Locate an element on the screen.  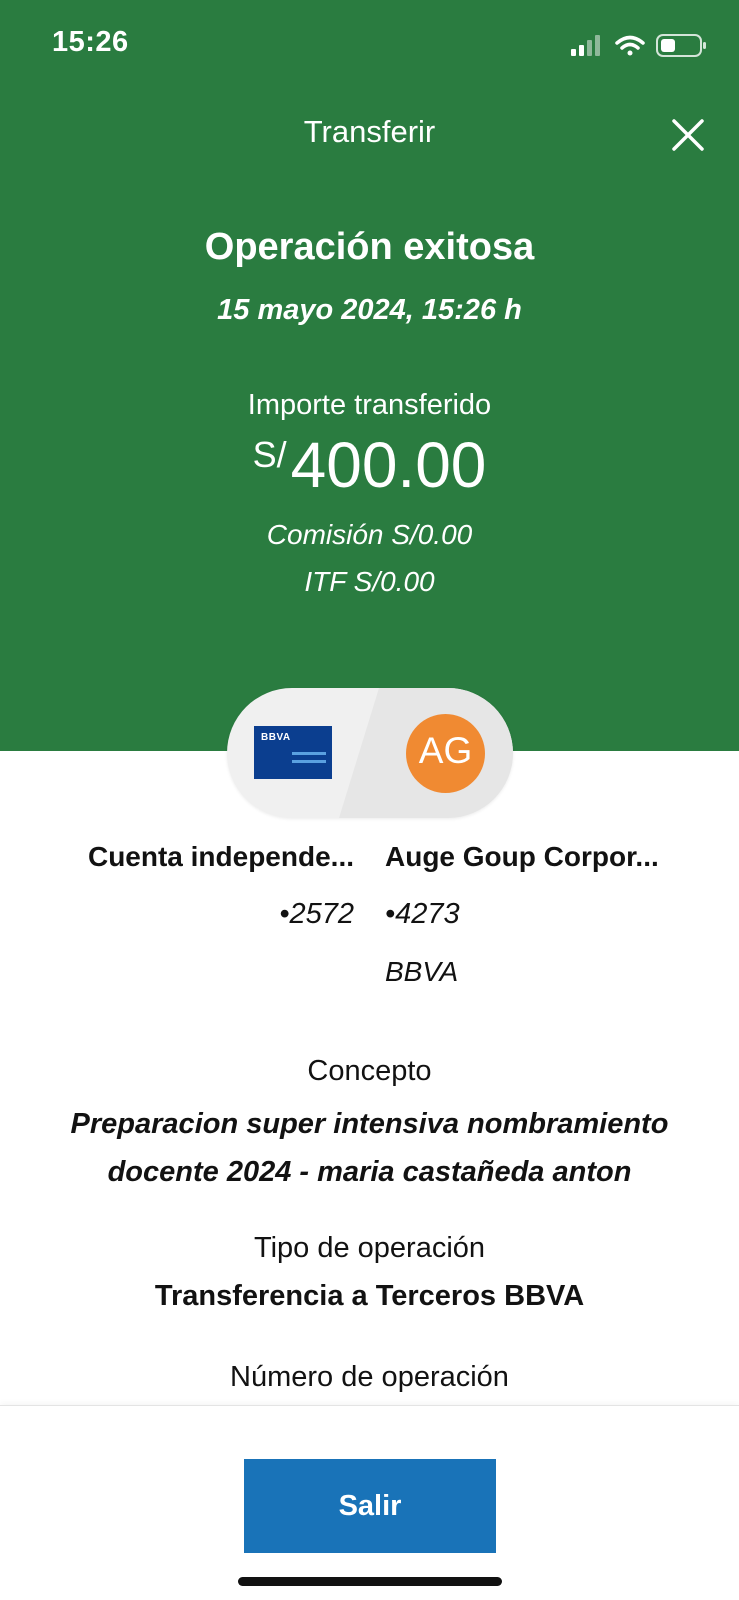
close-icon is located at coordinates (688, 135).